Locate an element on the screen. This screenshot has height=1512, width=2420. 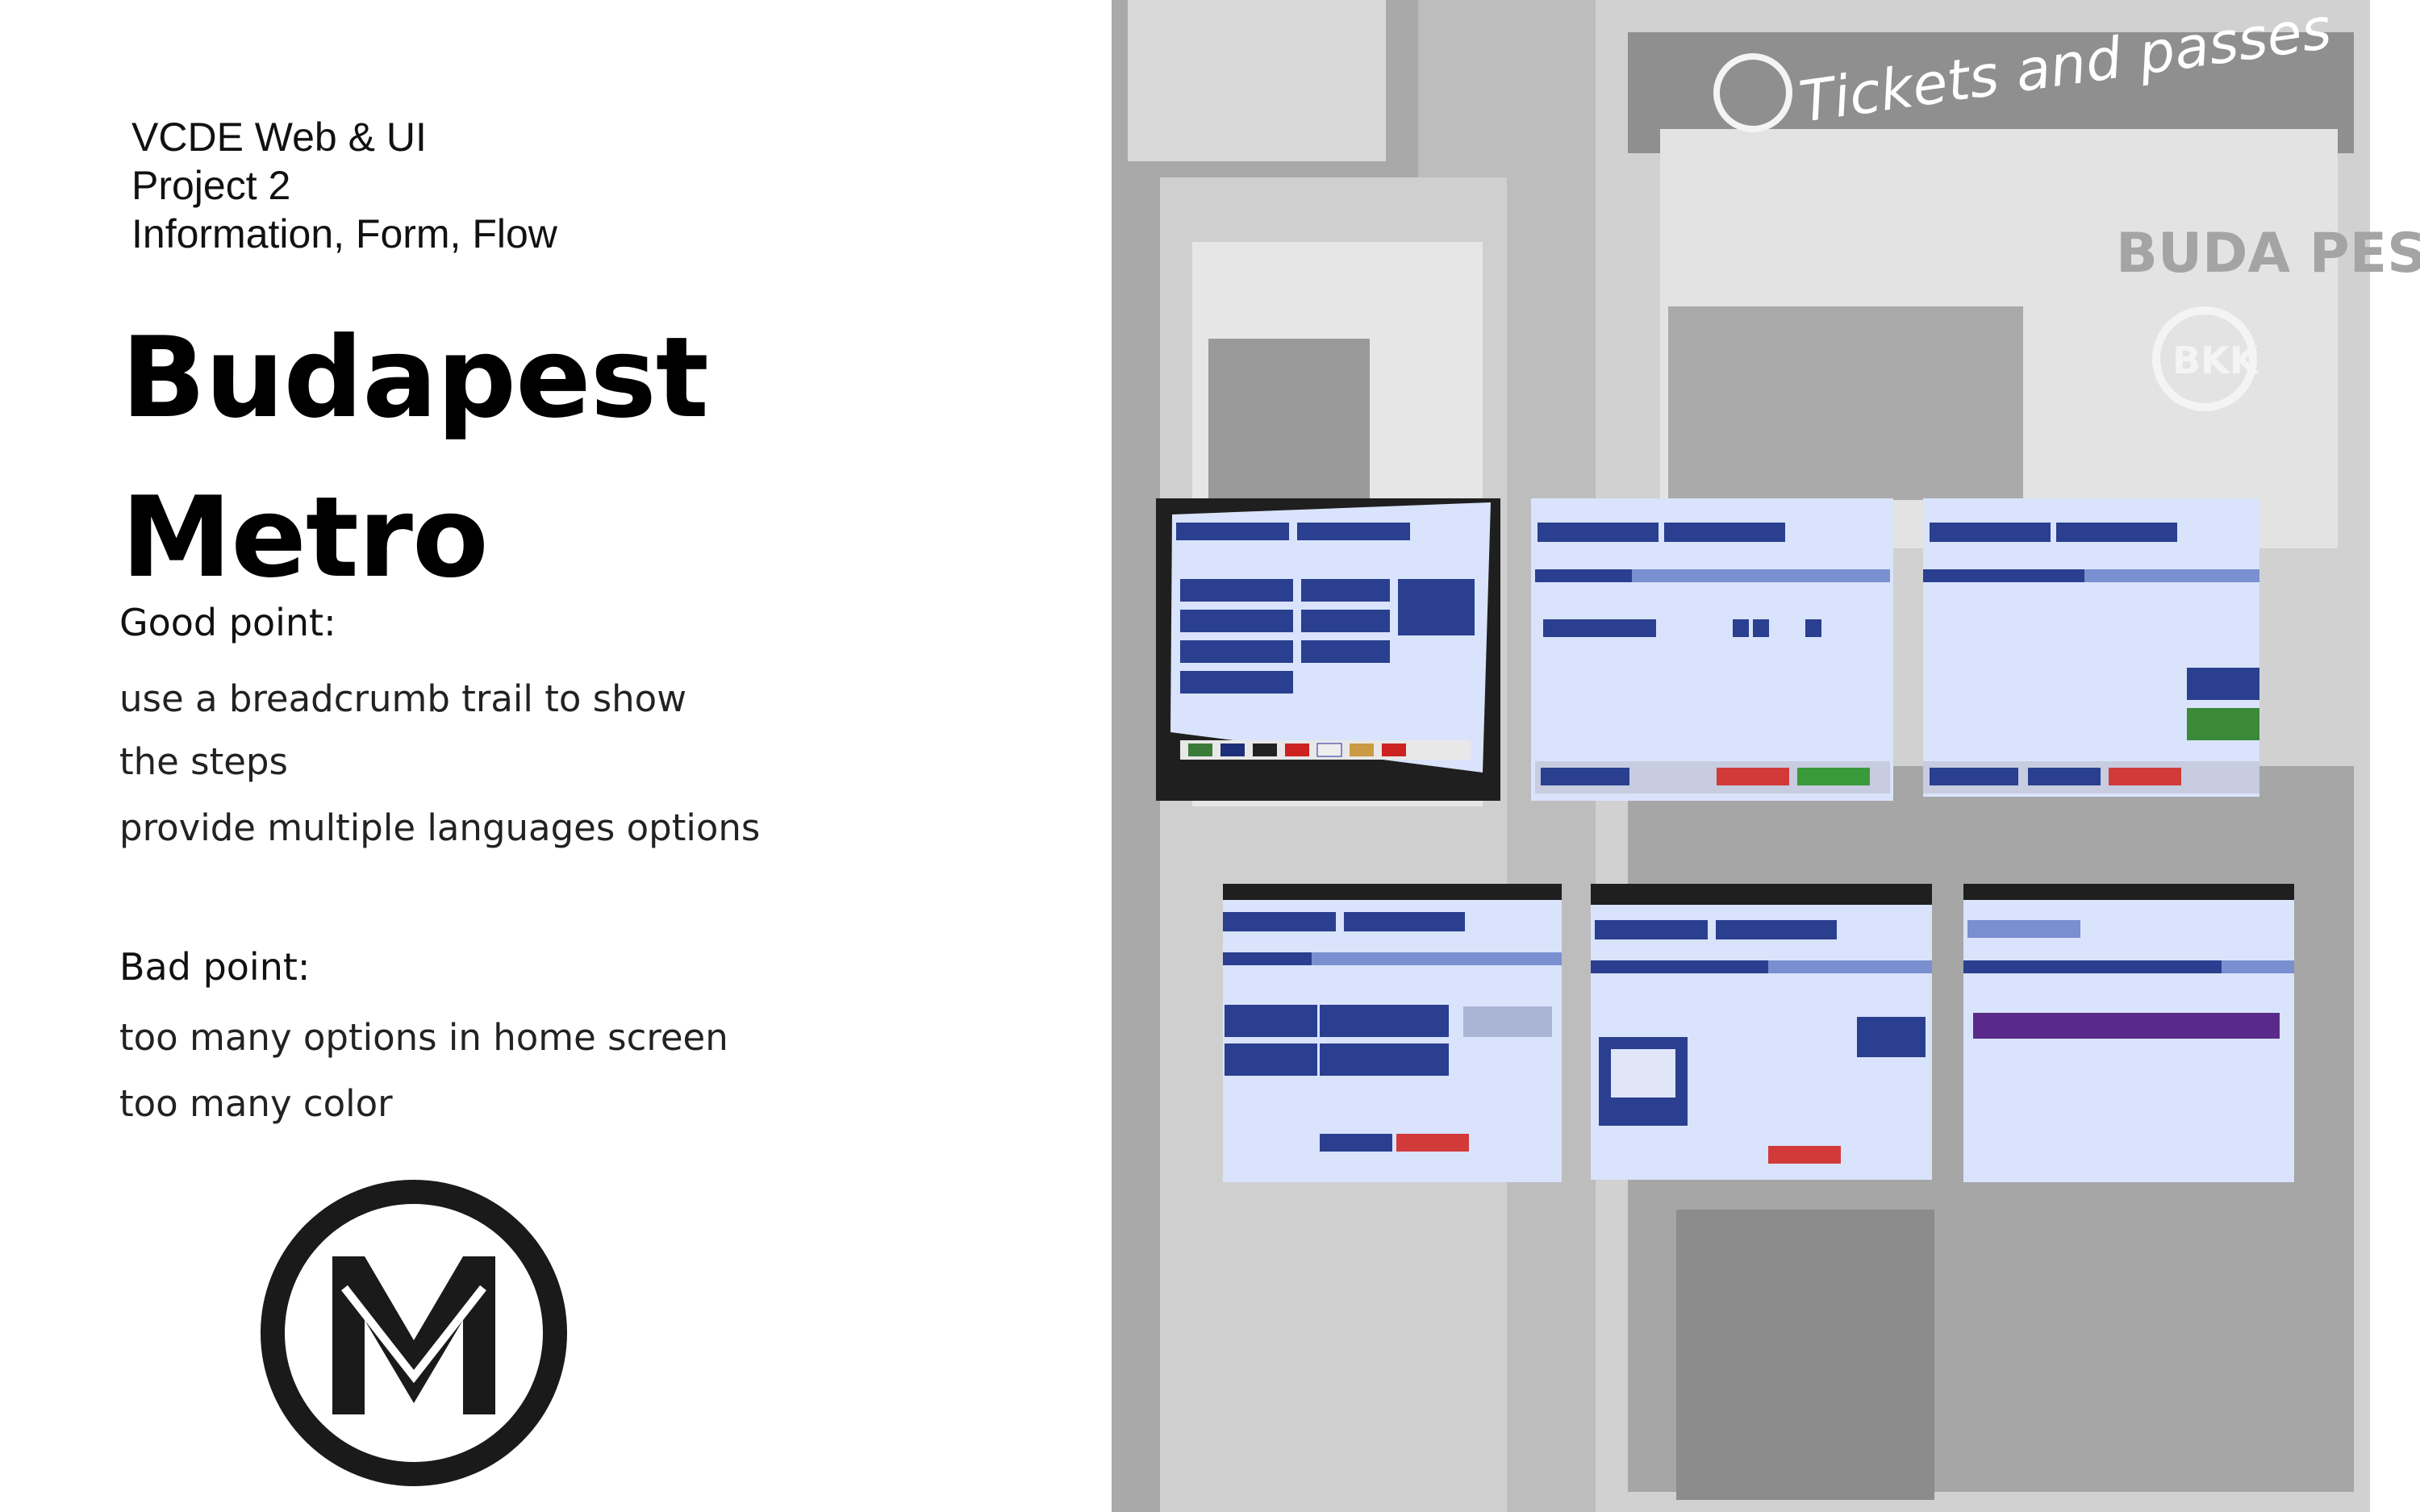
bad-point-item: too many color is located at coordinates (256, 1104).